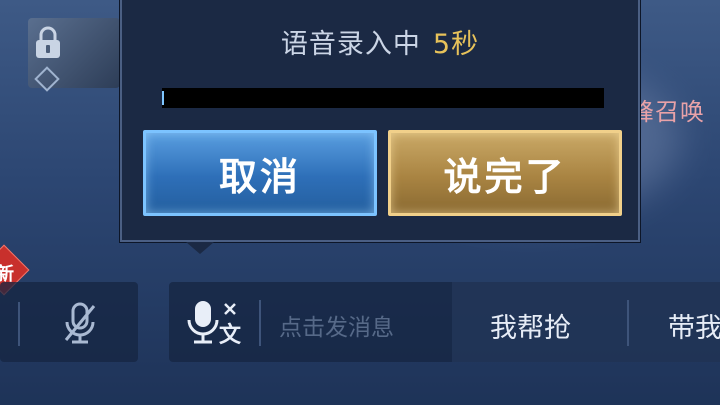  I want to click on finish-speaking-button: 说完了, so click(505, 173).